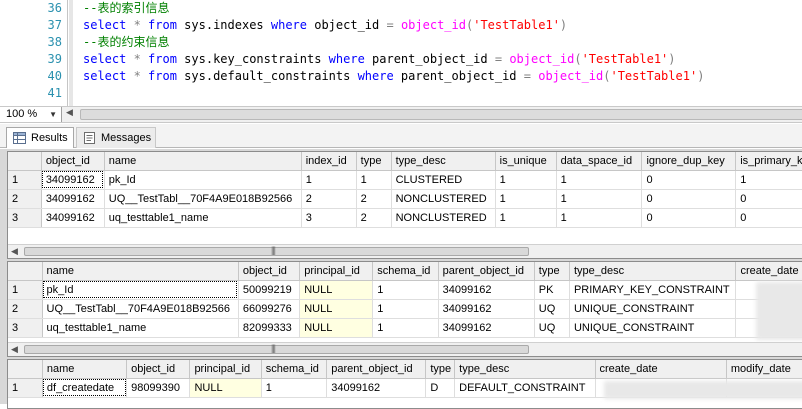 Image resolution: width=802 pixels, height=409 pixels. I want to click on table-cell: 98099390, so click(158, 388).